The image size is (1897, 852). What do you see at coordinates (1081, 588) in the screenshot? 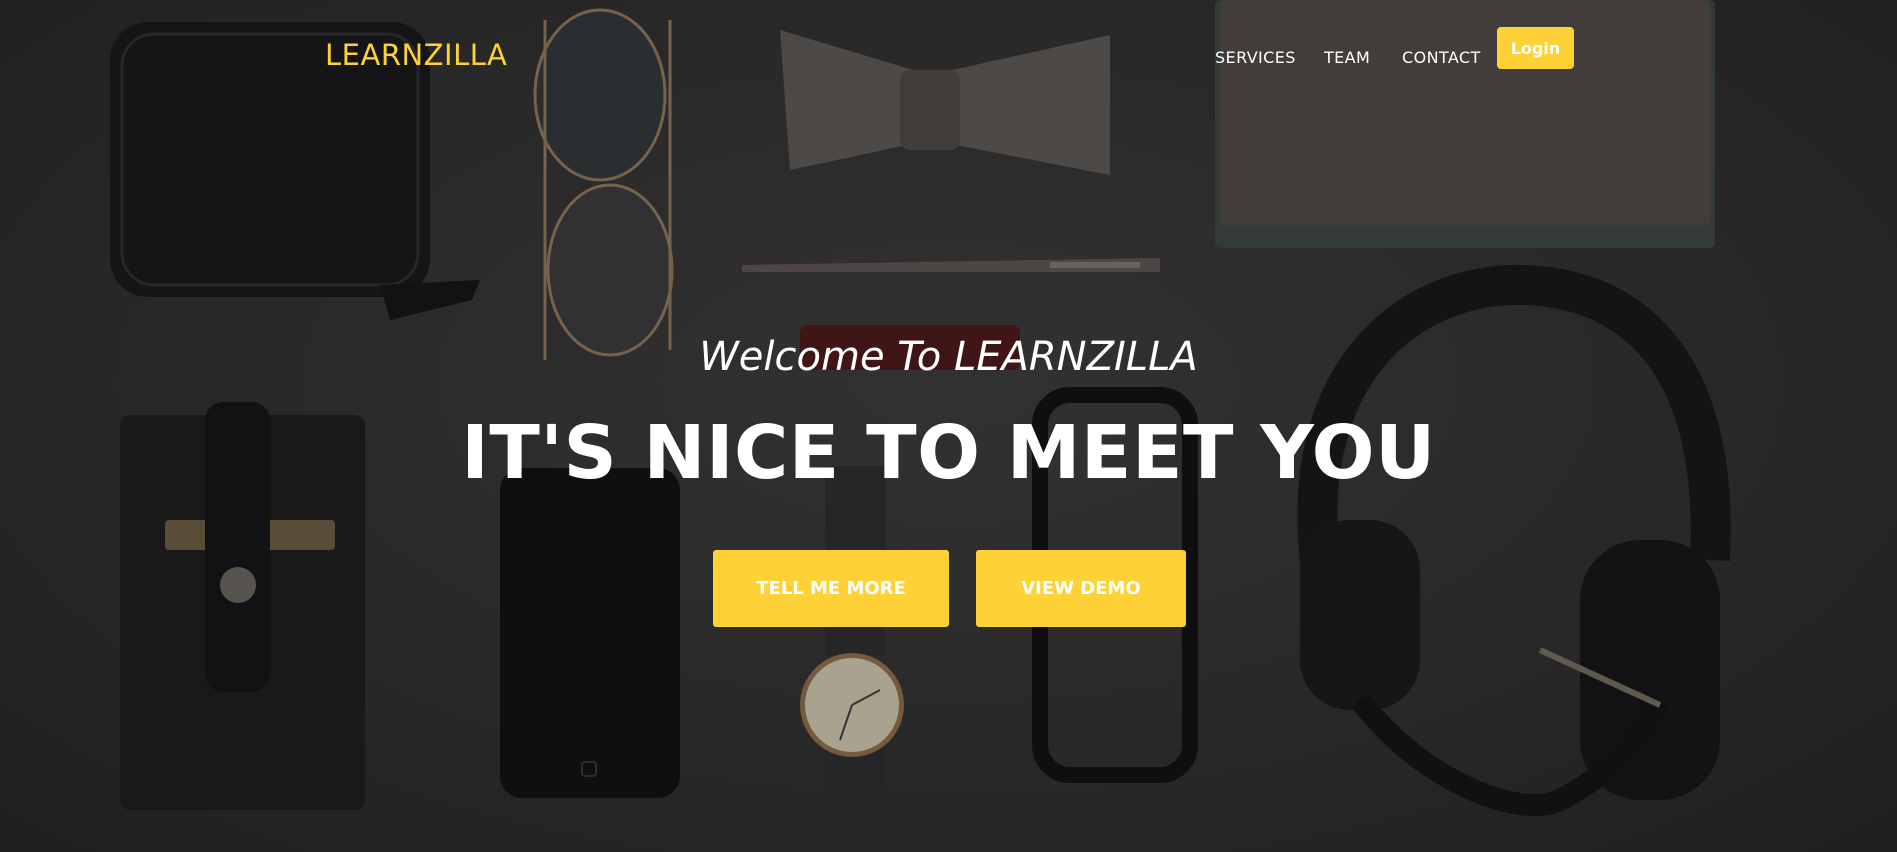
I see `view-demo-button: VIEW DEMO` at bounding box center [1081, 588].